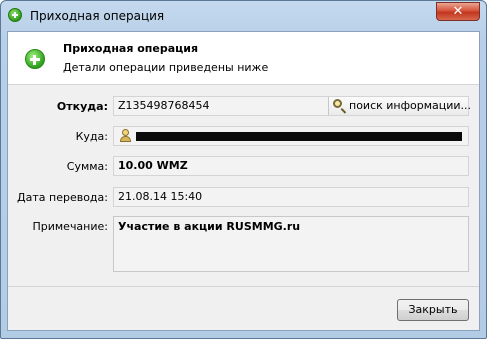 The height and width of the screenshot is (339, 487). Describe the element at coordinates (153, 165) in the screenshot. I see `amount-value: 10.00 WMZ` at that location.